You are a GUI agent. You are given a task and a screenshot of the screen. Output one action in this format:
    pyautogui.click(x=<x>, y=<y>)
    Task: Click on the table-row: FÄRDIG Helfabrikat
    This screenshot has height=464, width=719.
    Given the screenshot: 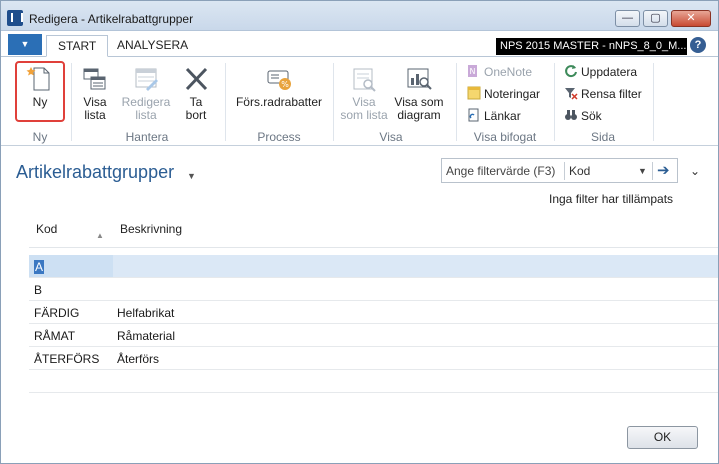 What is the action you would take?
    pyautogui.click(x=373, y=312)
    